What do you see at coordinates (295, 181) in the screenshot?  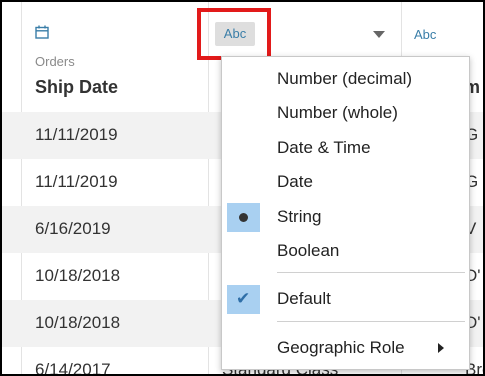 I see `menu-item-label: Date` at bounding box center [295, 181].